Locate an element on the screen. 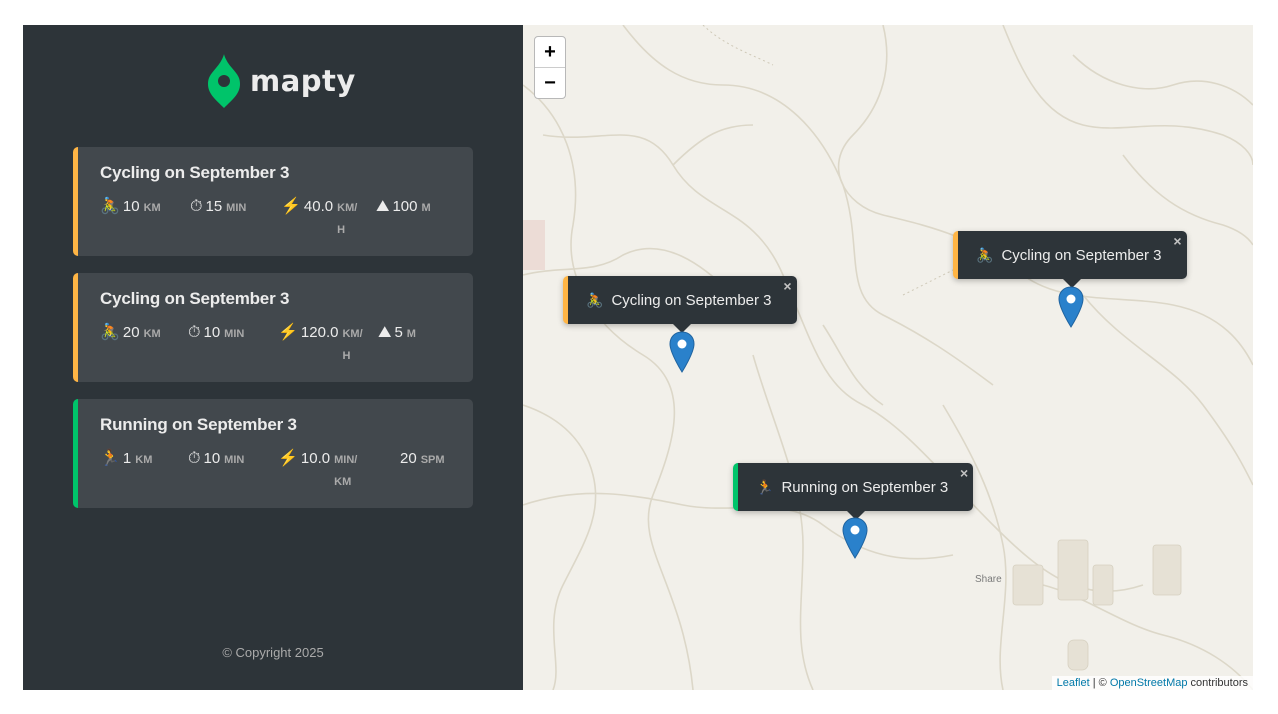  workout-title: Running on September 3 is located at coordinates (198, 424).